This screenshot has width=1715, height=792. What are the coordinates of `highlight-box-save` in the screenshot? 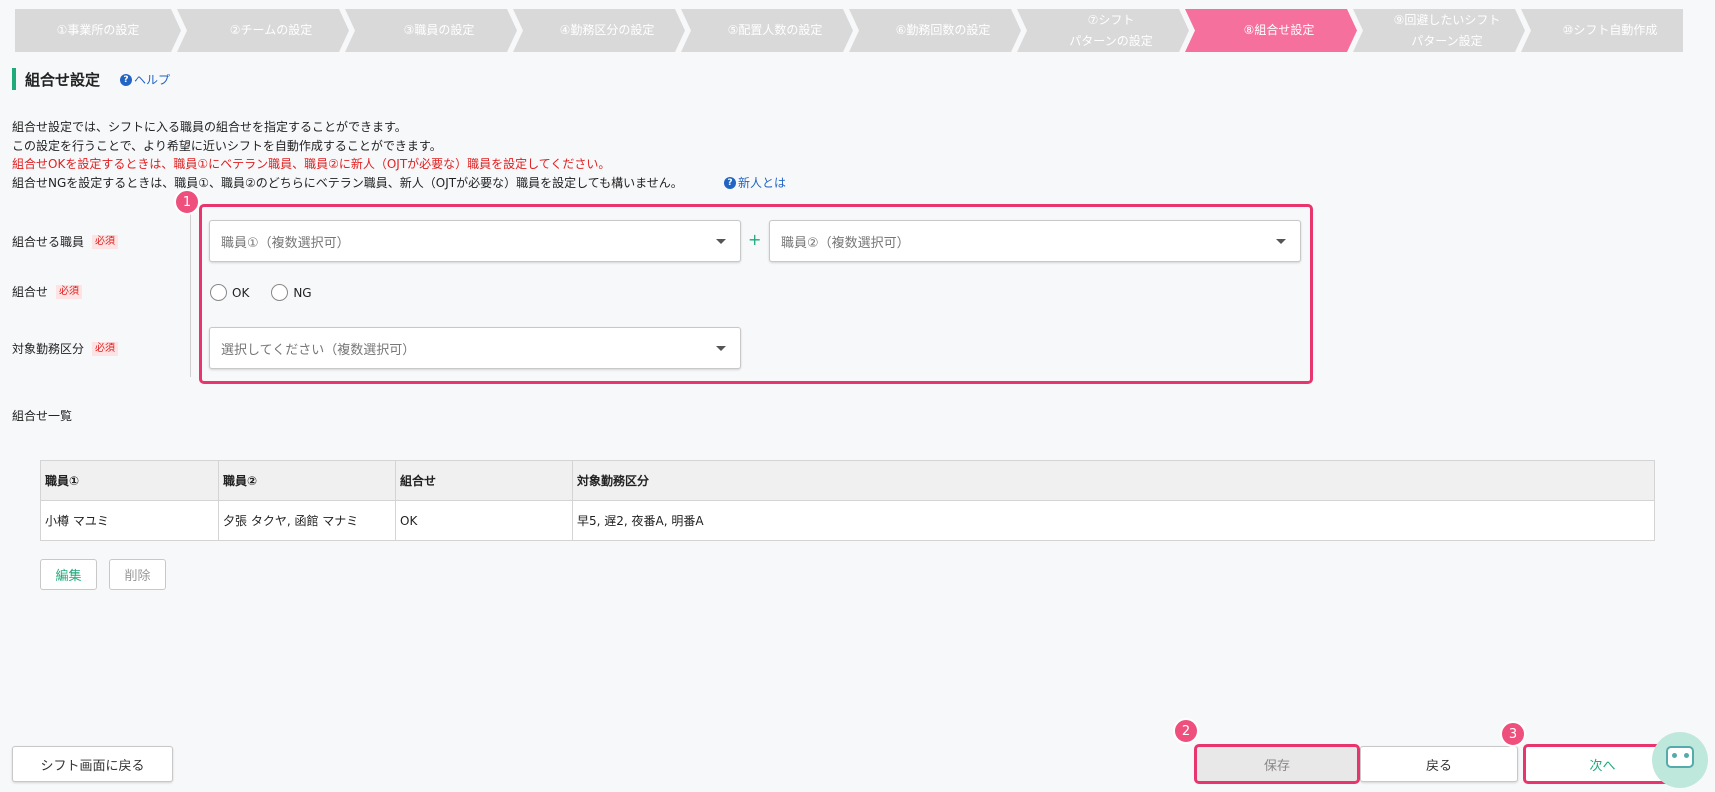 It's located at (1277, 764).